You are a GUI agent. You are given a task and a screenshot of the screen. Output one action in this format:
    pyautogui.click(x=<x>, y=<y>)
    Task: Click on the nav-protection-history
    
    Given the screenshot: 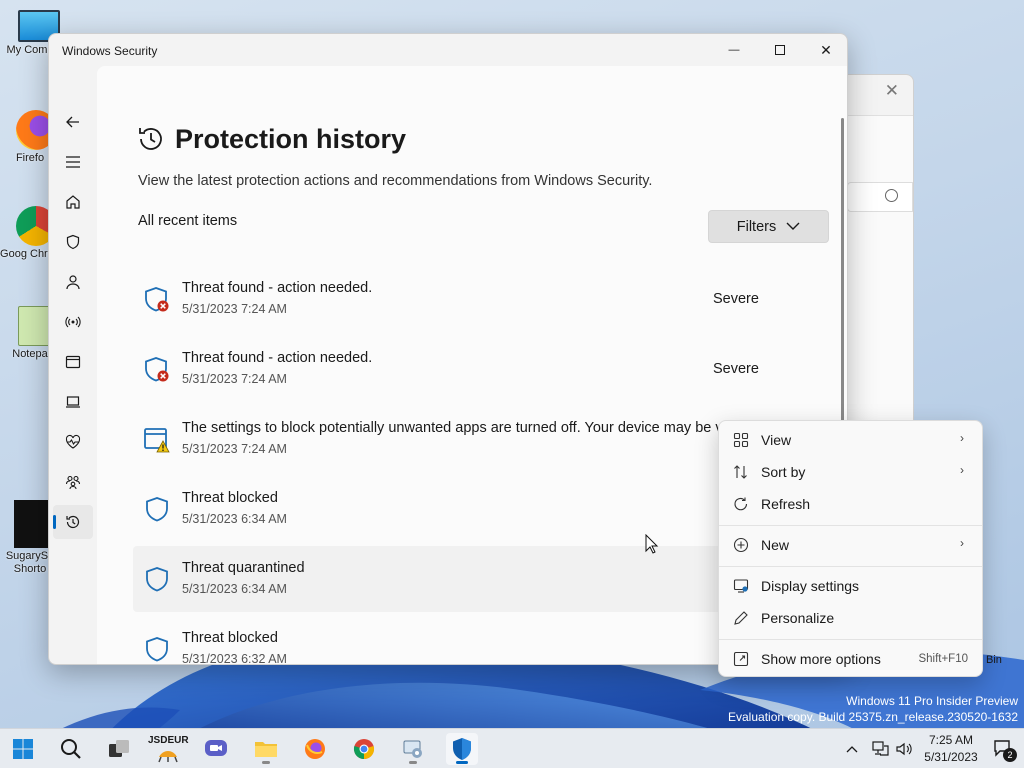 What is the action you would take?
    pyautogui.click(x=73, y=522)
    